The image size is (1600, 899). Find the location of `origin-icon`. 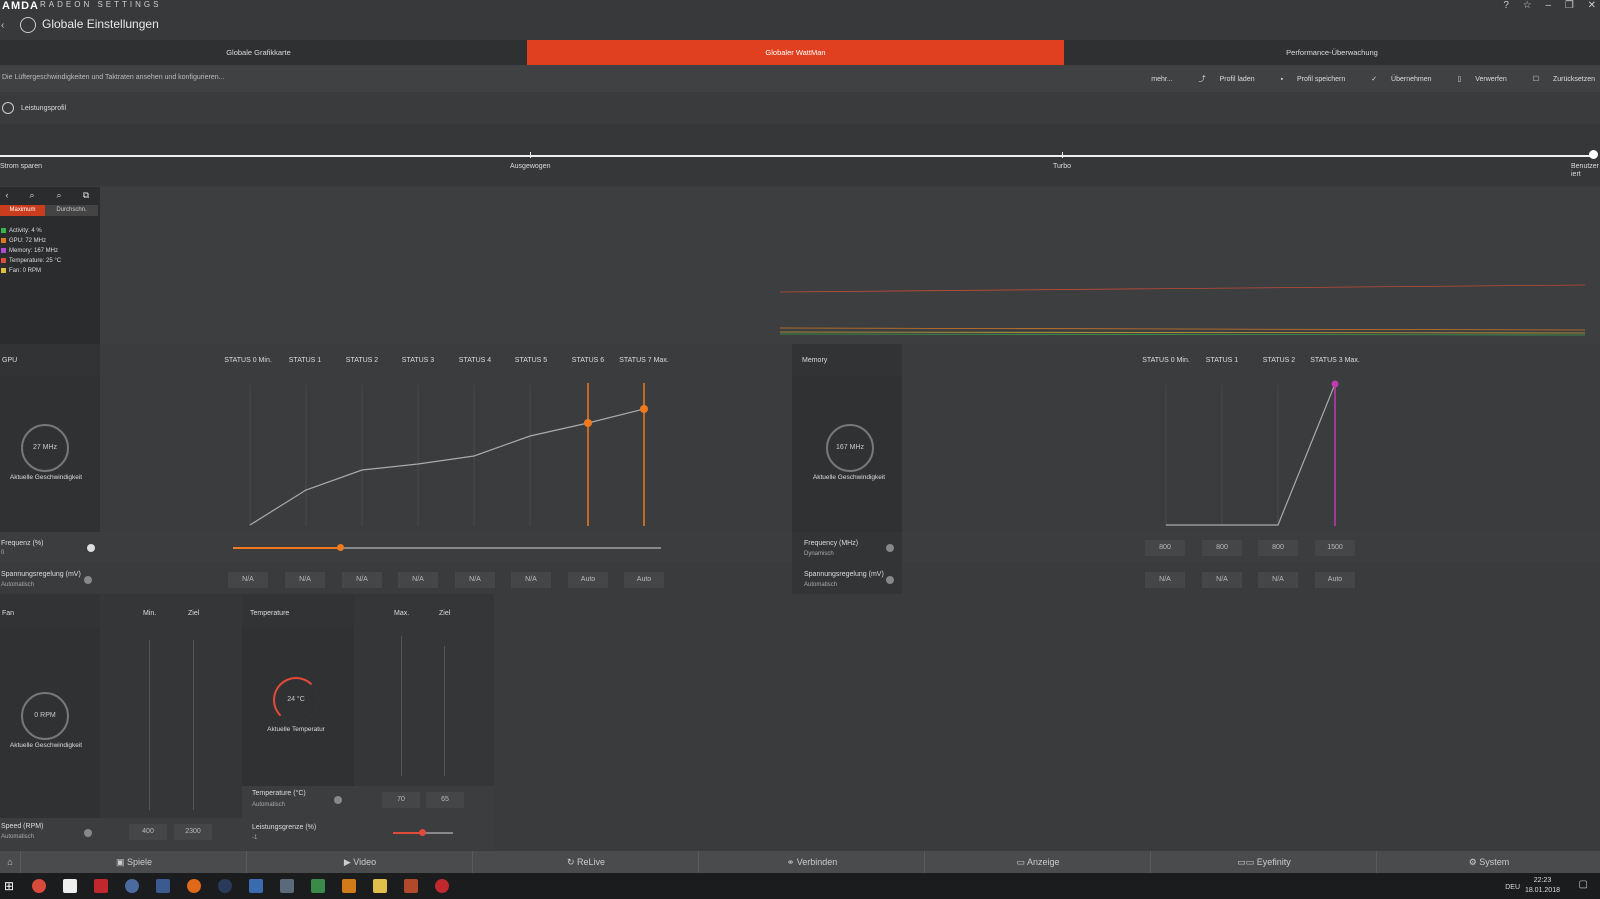

origin-icon is located at coordinates (194, 886).